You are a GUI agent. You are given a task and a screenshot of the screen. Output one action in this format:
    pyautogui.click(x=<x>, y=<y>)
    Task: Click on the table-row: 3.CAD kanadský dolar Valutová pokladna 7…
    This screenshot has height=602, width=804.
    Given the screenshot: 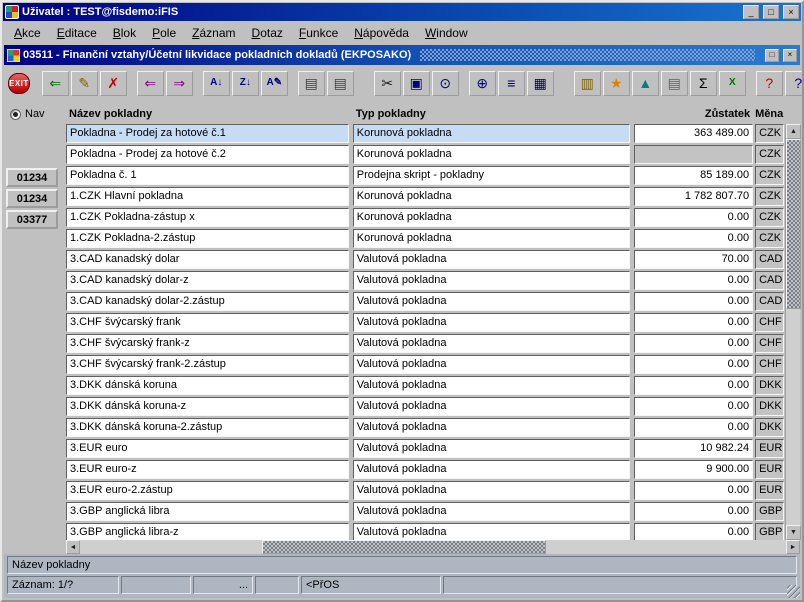 What is the action you would take?
    pyautogui.click(x=425, y=259)
    